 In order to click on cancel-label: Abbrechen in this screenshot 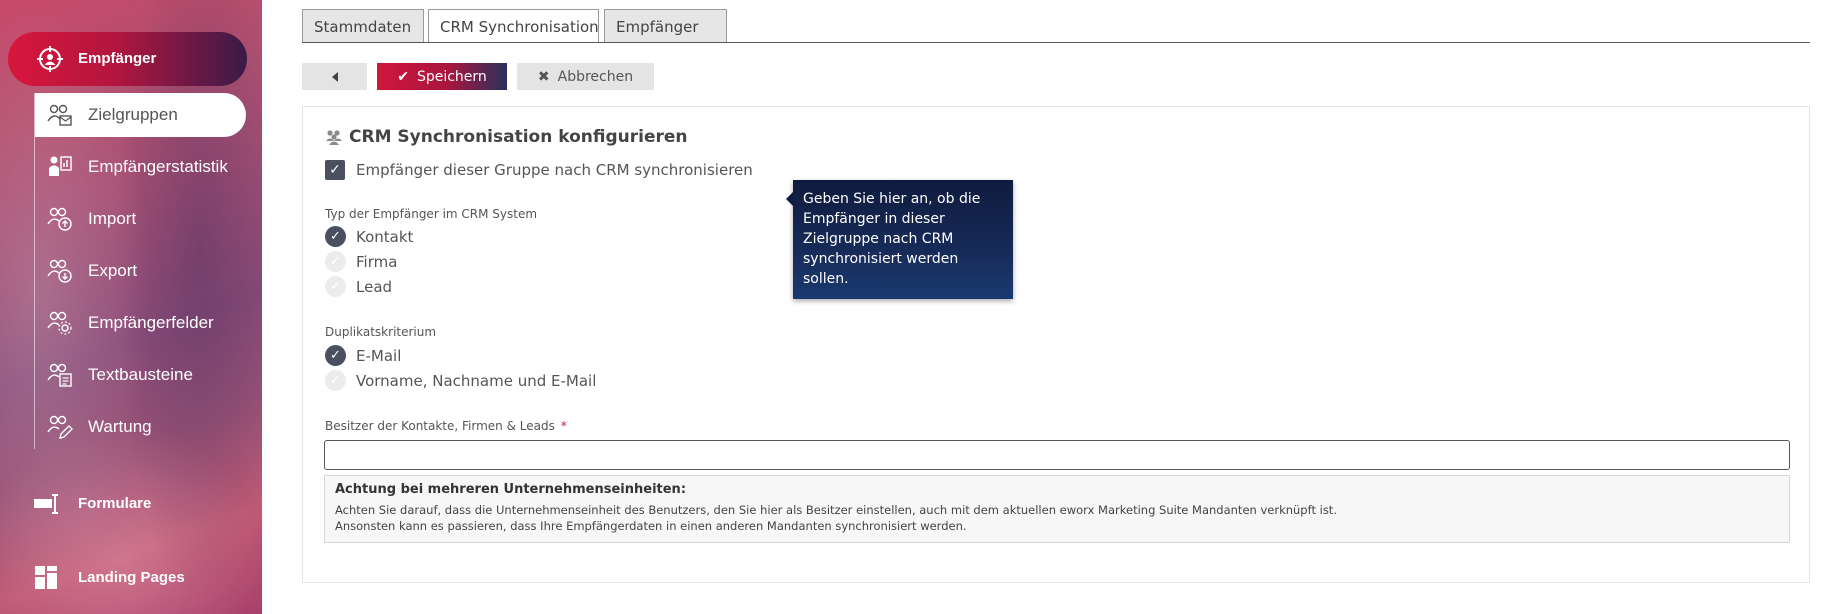, I will do `click(595, 76)`.